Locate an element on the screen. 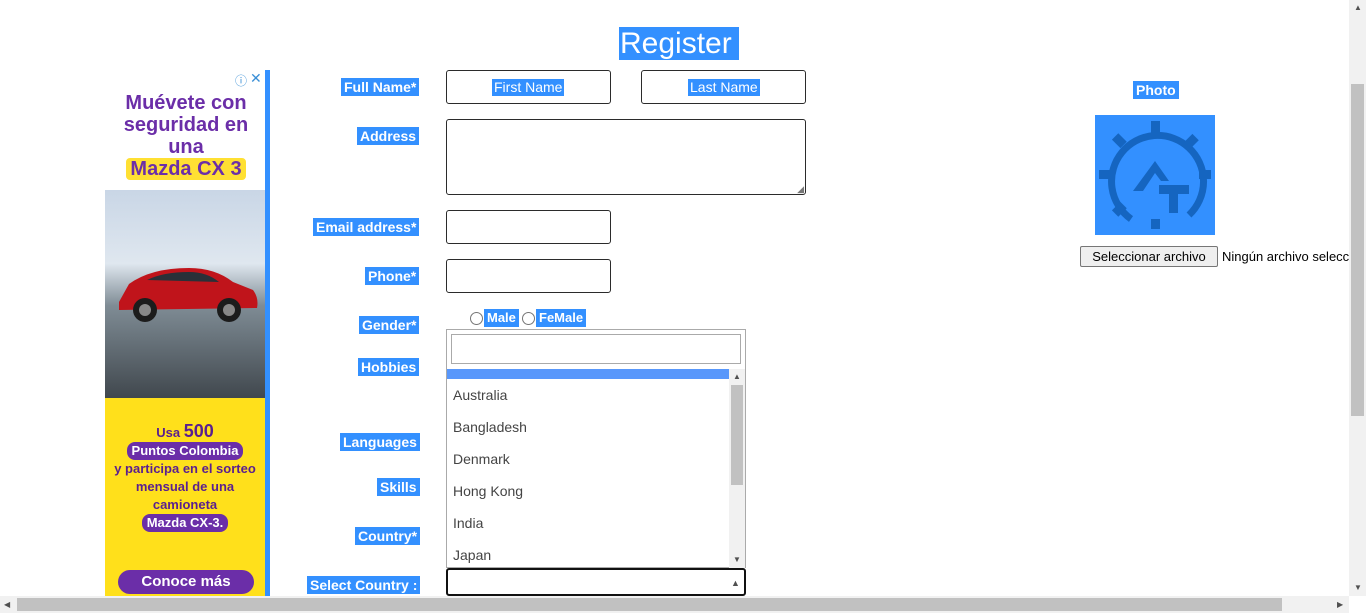 This screenshot has height=613, width=1366. ad-cta-button: Conoce más is located at coordinates (186, 582).